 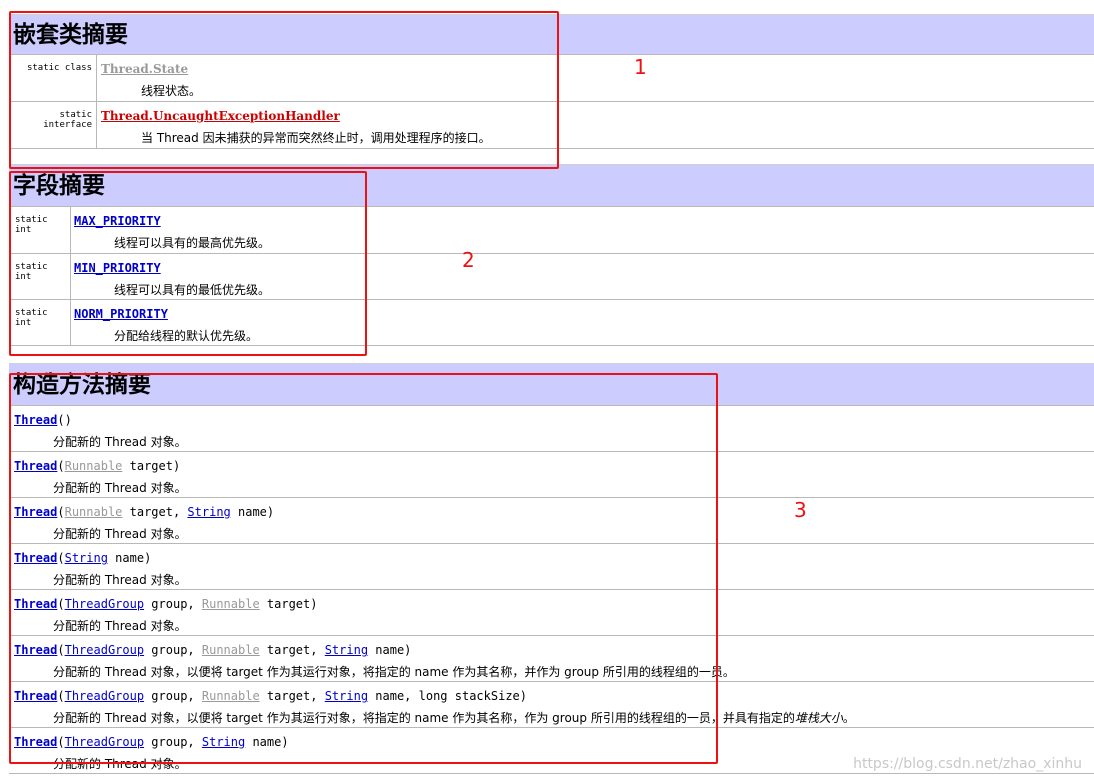 What do you see at coordinates (818, 718) in the screenshot?
I see `description-emphasis: 堆栈大小` at bounding box center [818, 718].